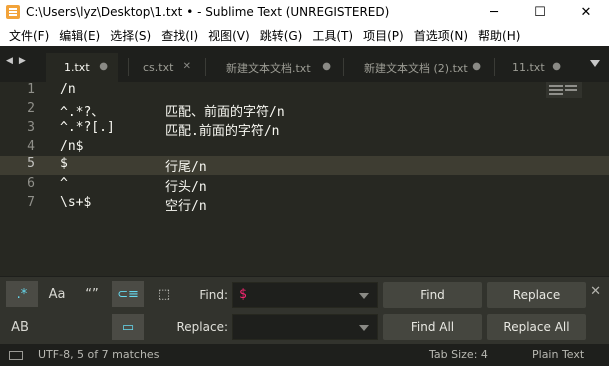 The width and height of the screenshot is (609, 366). Describe the element at coordinates (304, 91) in the screenshot. I see `code-line: 1 /n` at that location.